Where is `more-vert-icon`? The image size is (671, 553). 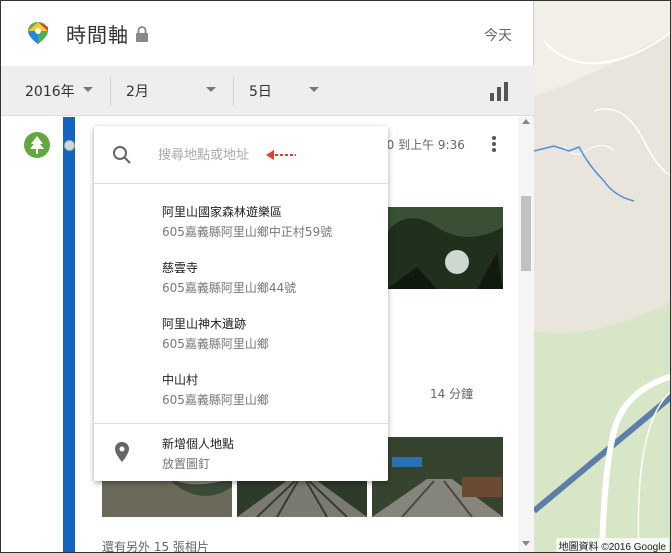
more-vert-icon is located at coordinates (494, 144).